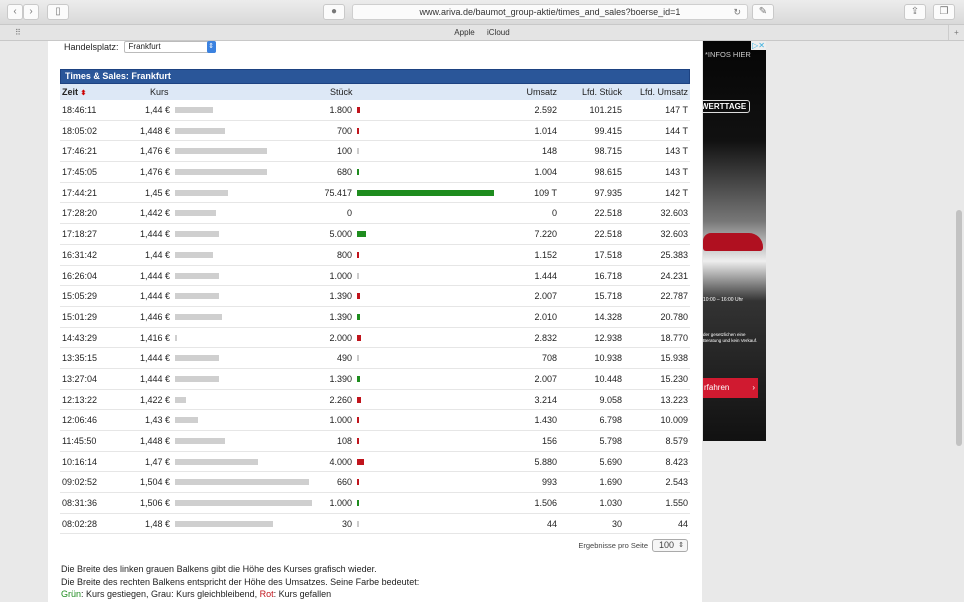 Image resolution: width=964 pixels, height=602 pixels. Describe the element at coordinates (71, 594) in the screenshot. I see `legend-gruen: Grün` at that location.